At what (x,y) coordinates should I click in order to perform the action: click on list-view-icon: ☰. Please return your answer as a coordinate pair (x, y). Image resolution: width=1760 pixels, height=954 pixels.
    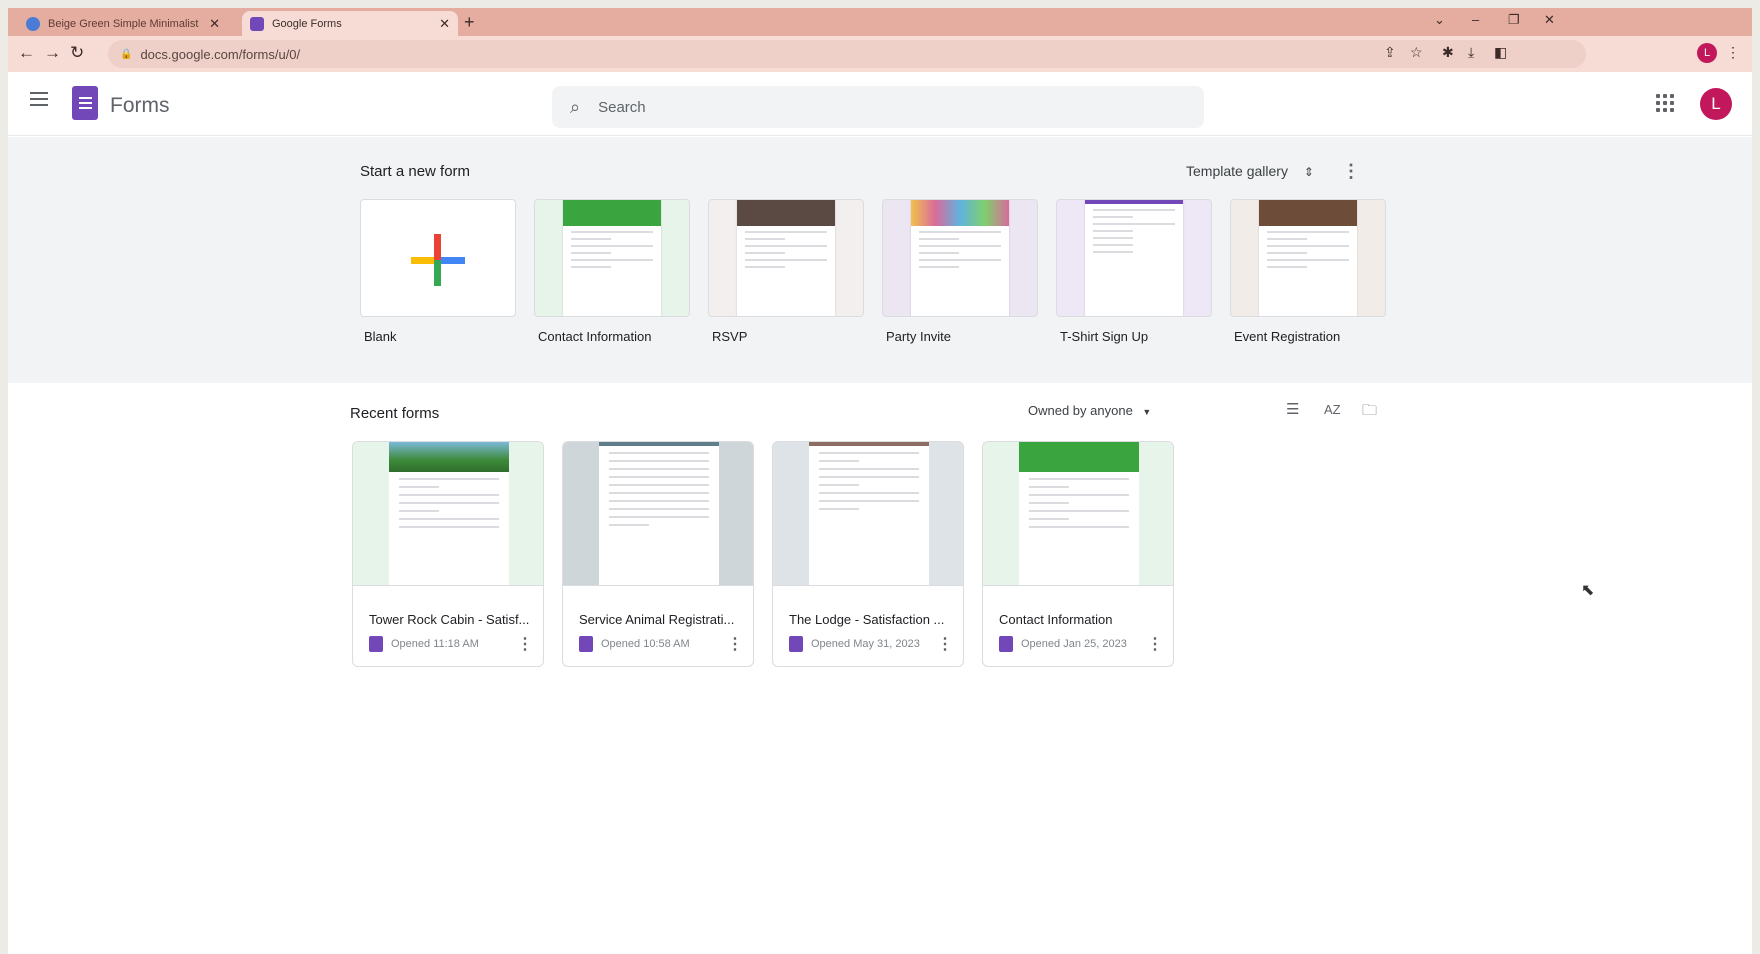
    Looking at the image, I should click on (1292, 409).